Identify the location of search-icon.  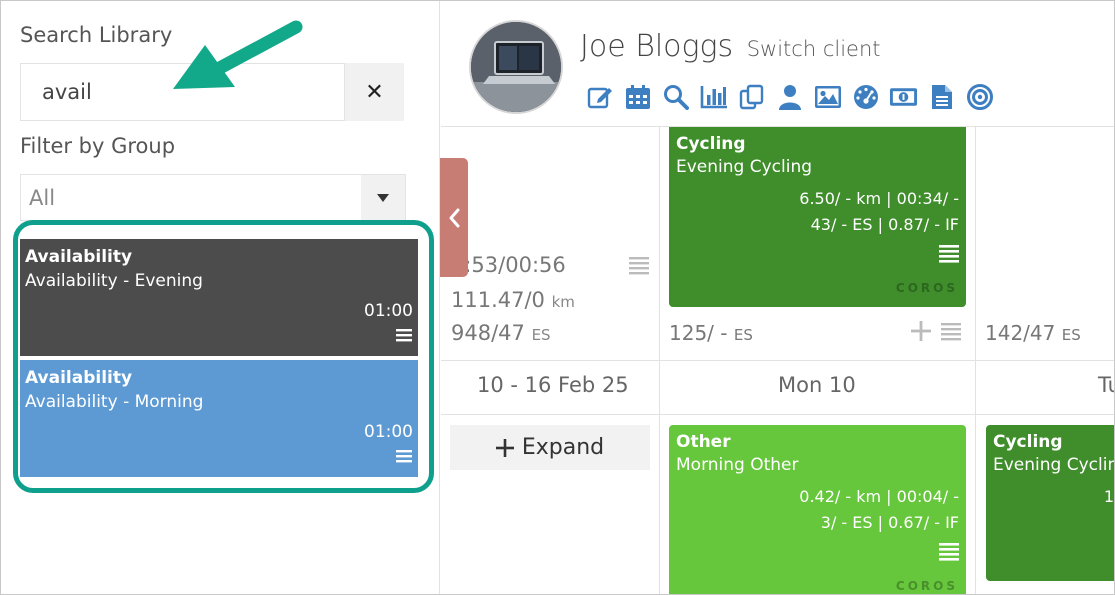
(675, 96).